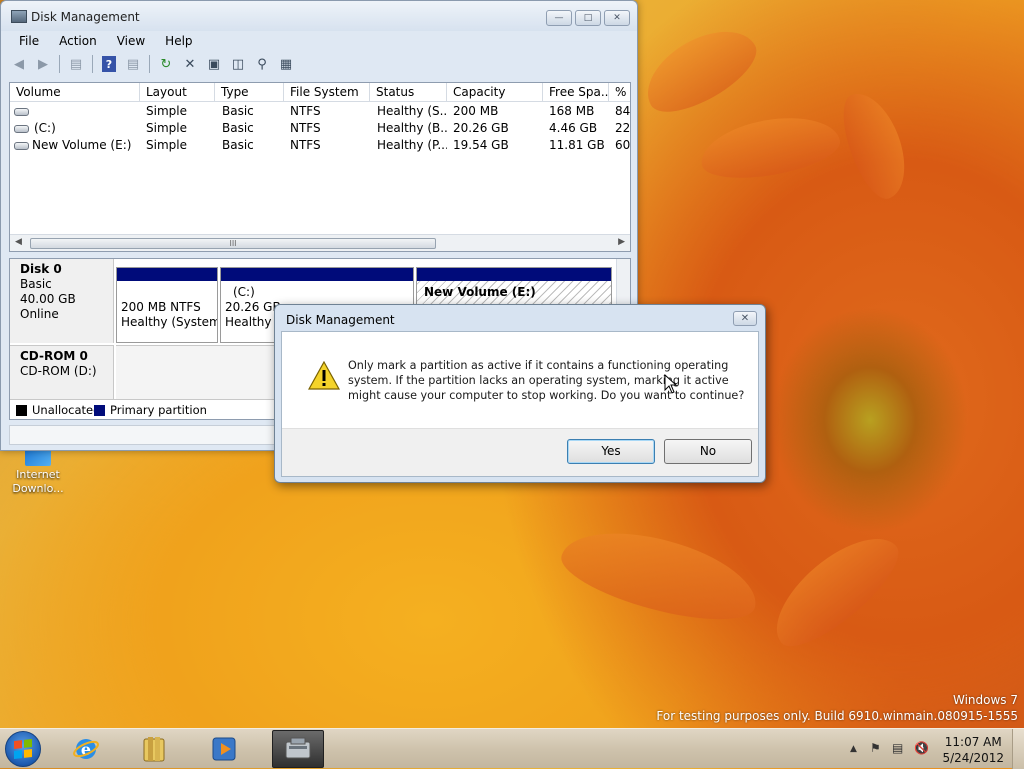 This screenshot has height=769, width=1024. I want to click on partition-system-reserved: 200 MB NTFS Healthy (System,, so click(167, 305).